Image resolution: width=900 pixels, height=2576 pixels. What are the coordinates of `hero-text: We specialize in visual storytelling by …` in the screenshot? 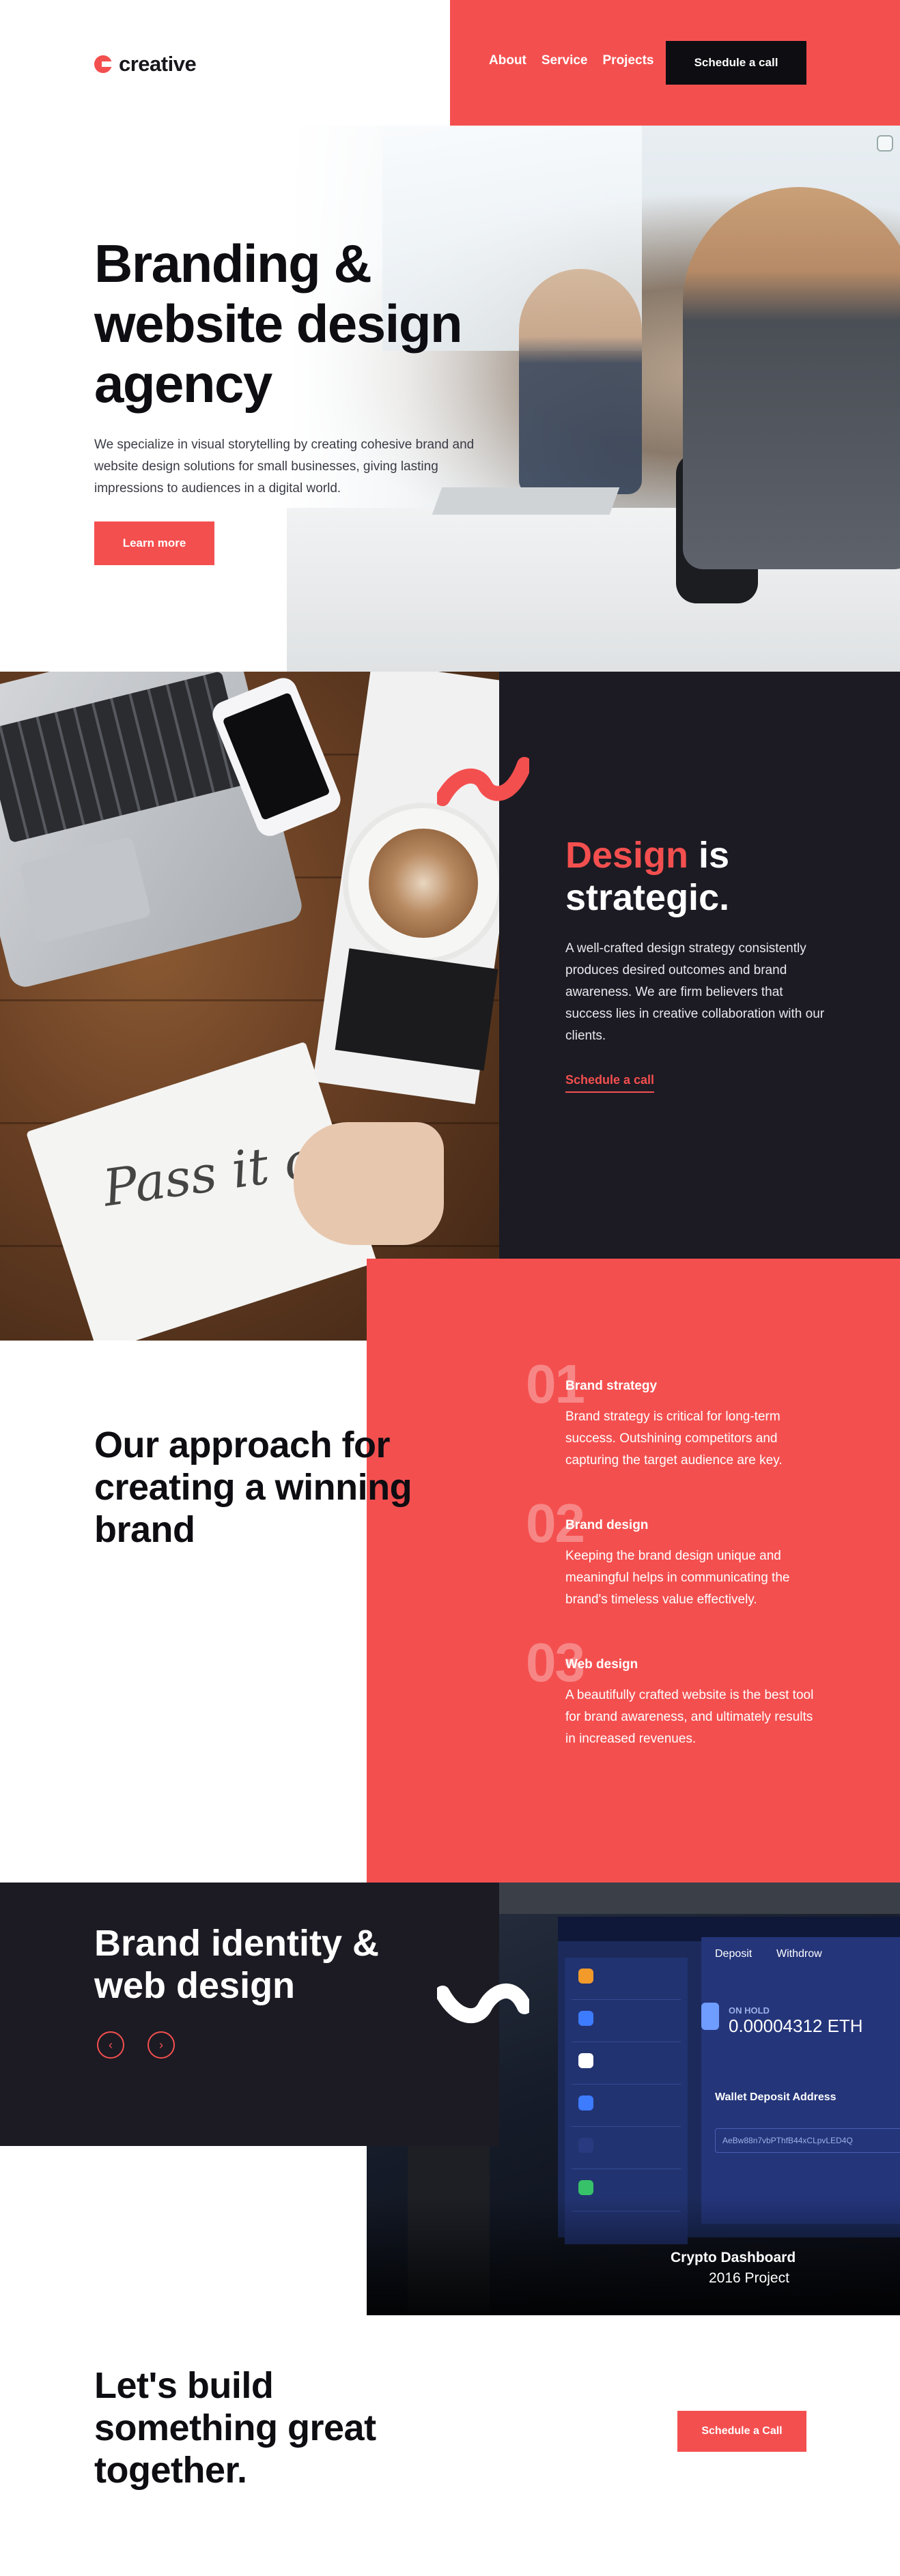 It's located at (284, 467).